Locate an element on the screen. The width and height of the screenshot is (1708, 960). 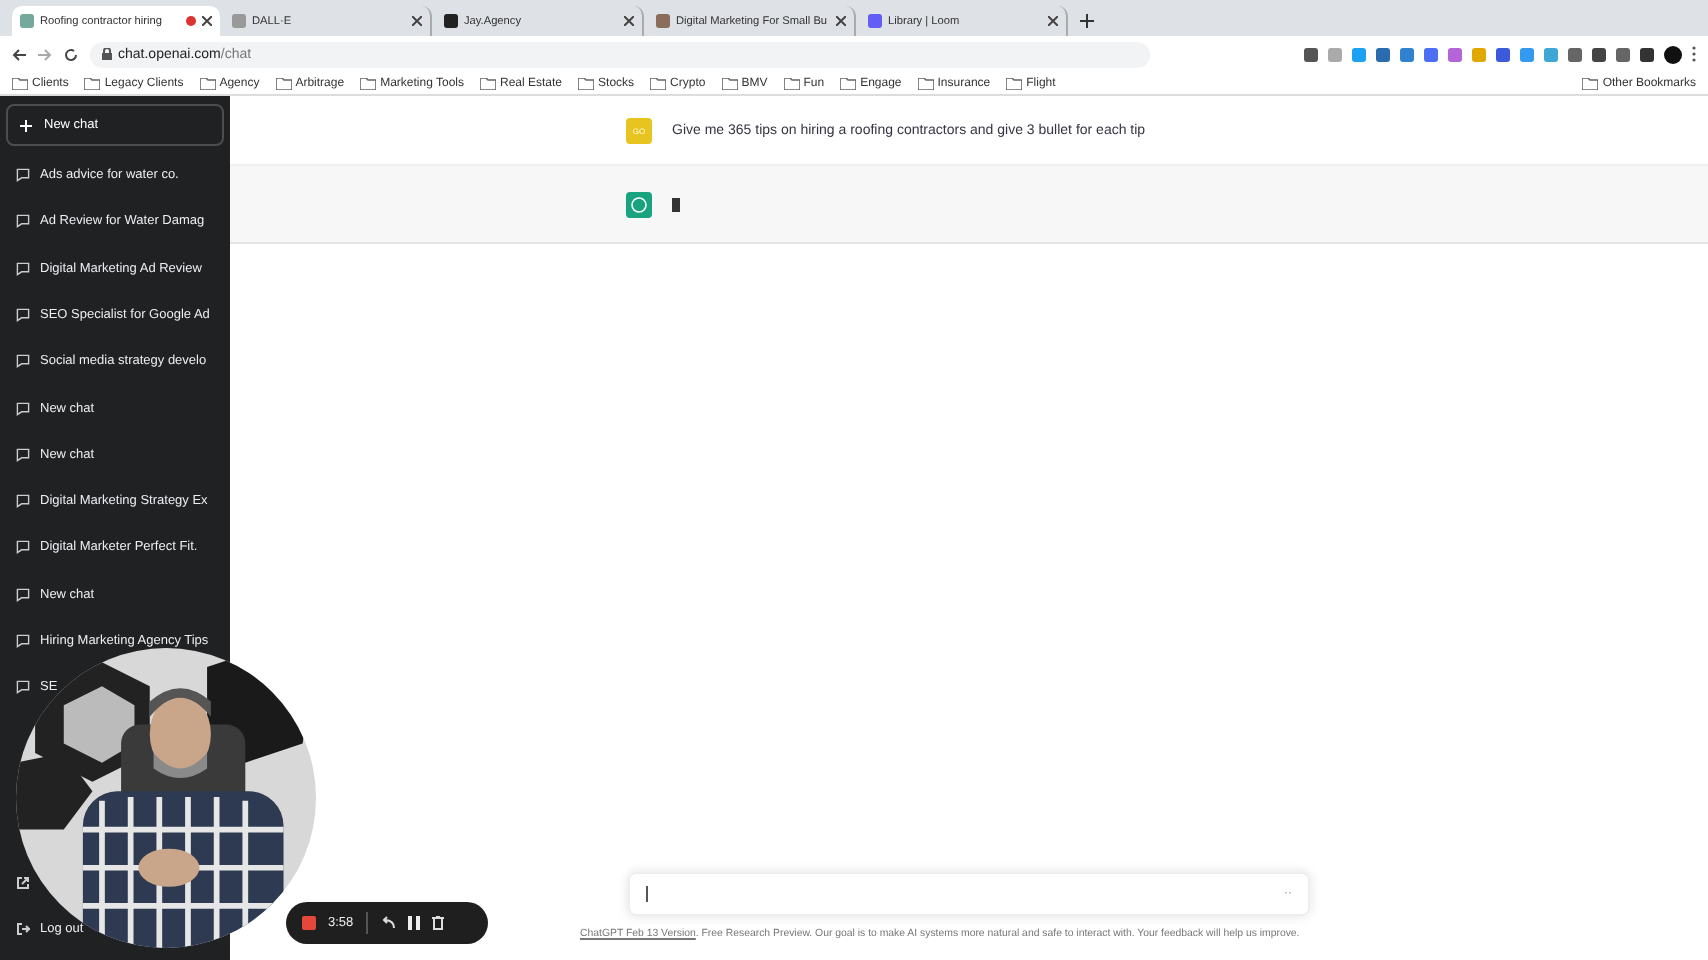
assistant-logo-icon is located at coordinates (639, 204).